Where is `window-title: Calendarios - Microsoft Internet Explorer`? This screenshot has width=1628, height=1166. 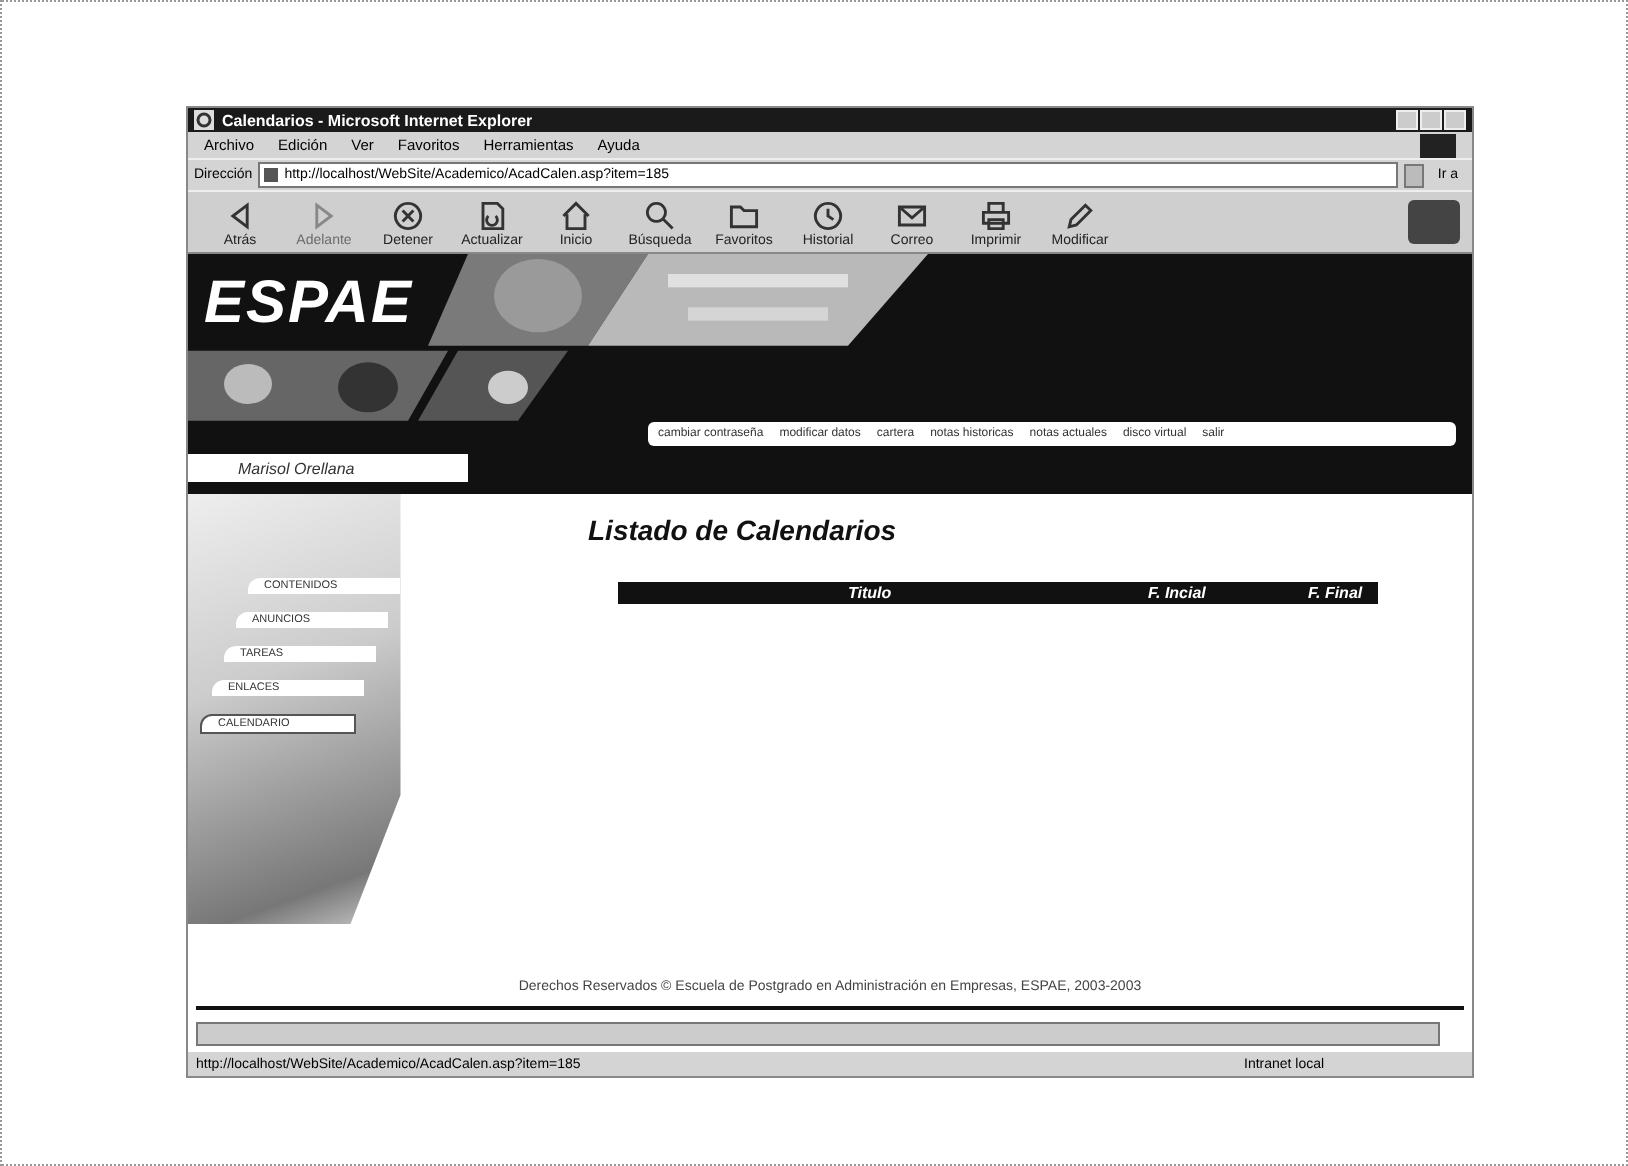 window-title: Calendarios - Microsoft Internet Explorer is located at coordinates (378, 120).